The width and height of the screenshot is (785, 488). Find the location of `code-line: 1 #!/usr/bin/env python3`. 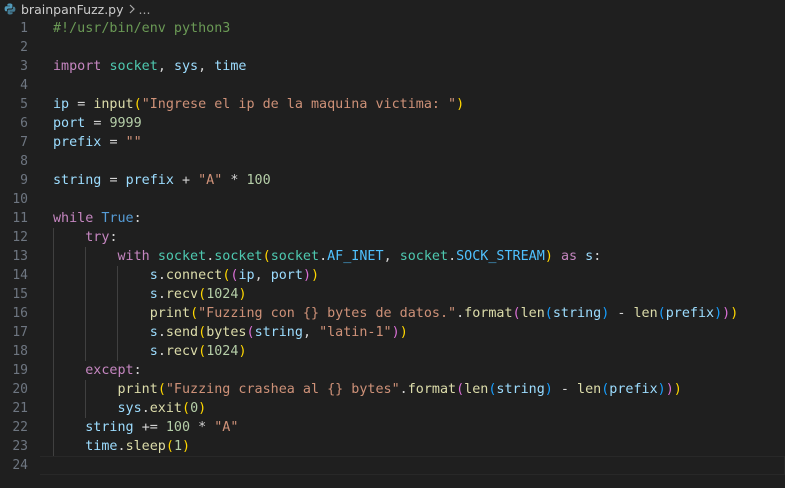

code-line: 1 #!/usr/bin/env python3 is located at coordinates (392, 28).